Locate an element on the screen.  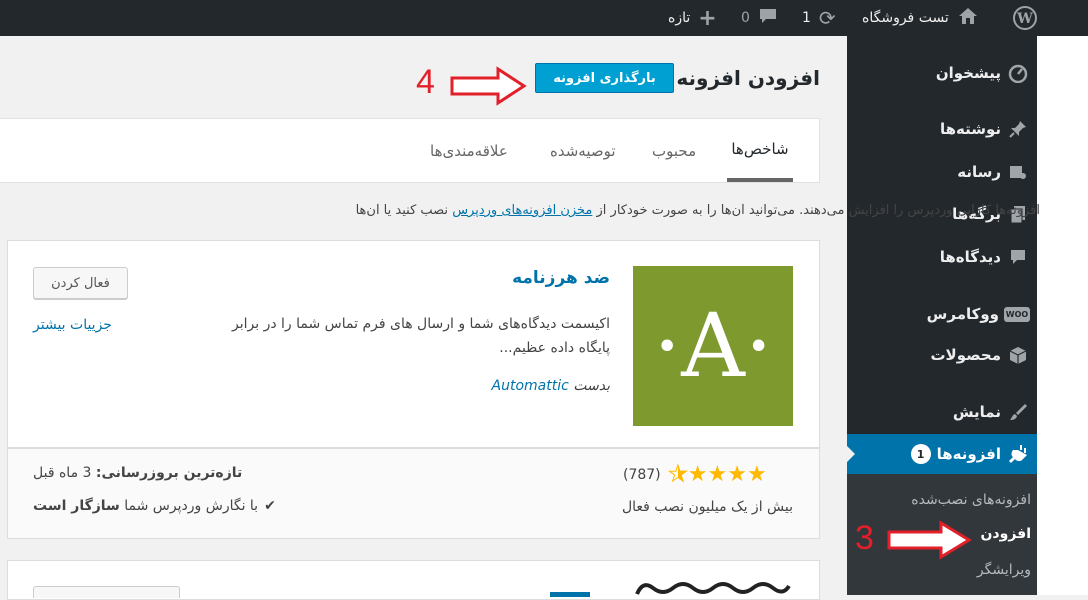
menu-item-dashboard: پیشخوان is located at coordinates (942, 73).